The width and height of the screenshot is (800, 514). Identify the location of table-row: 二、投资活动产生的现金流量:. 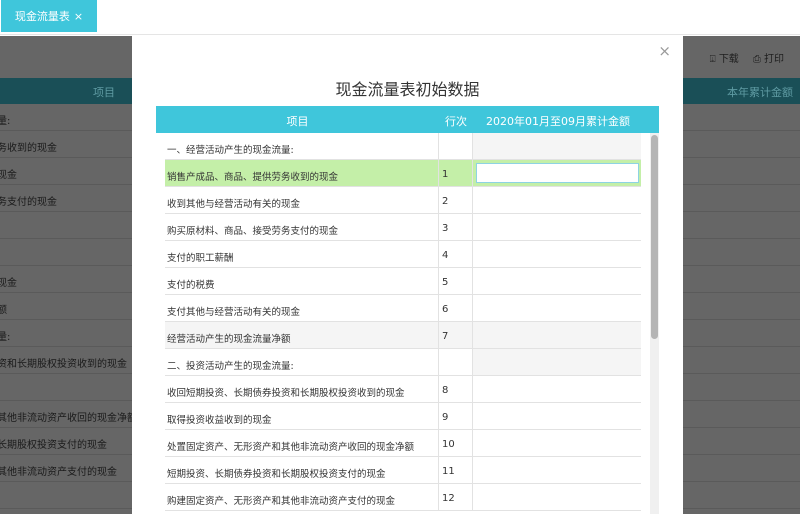
(403, 362).